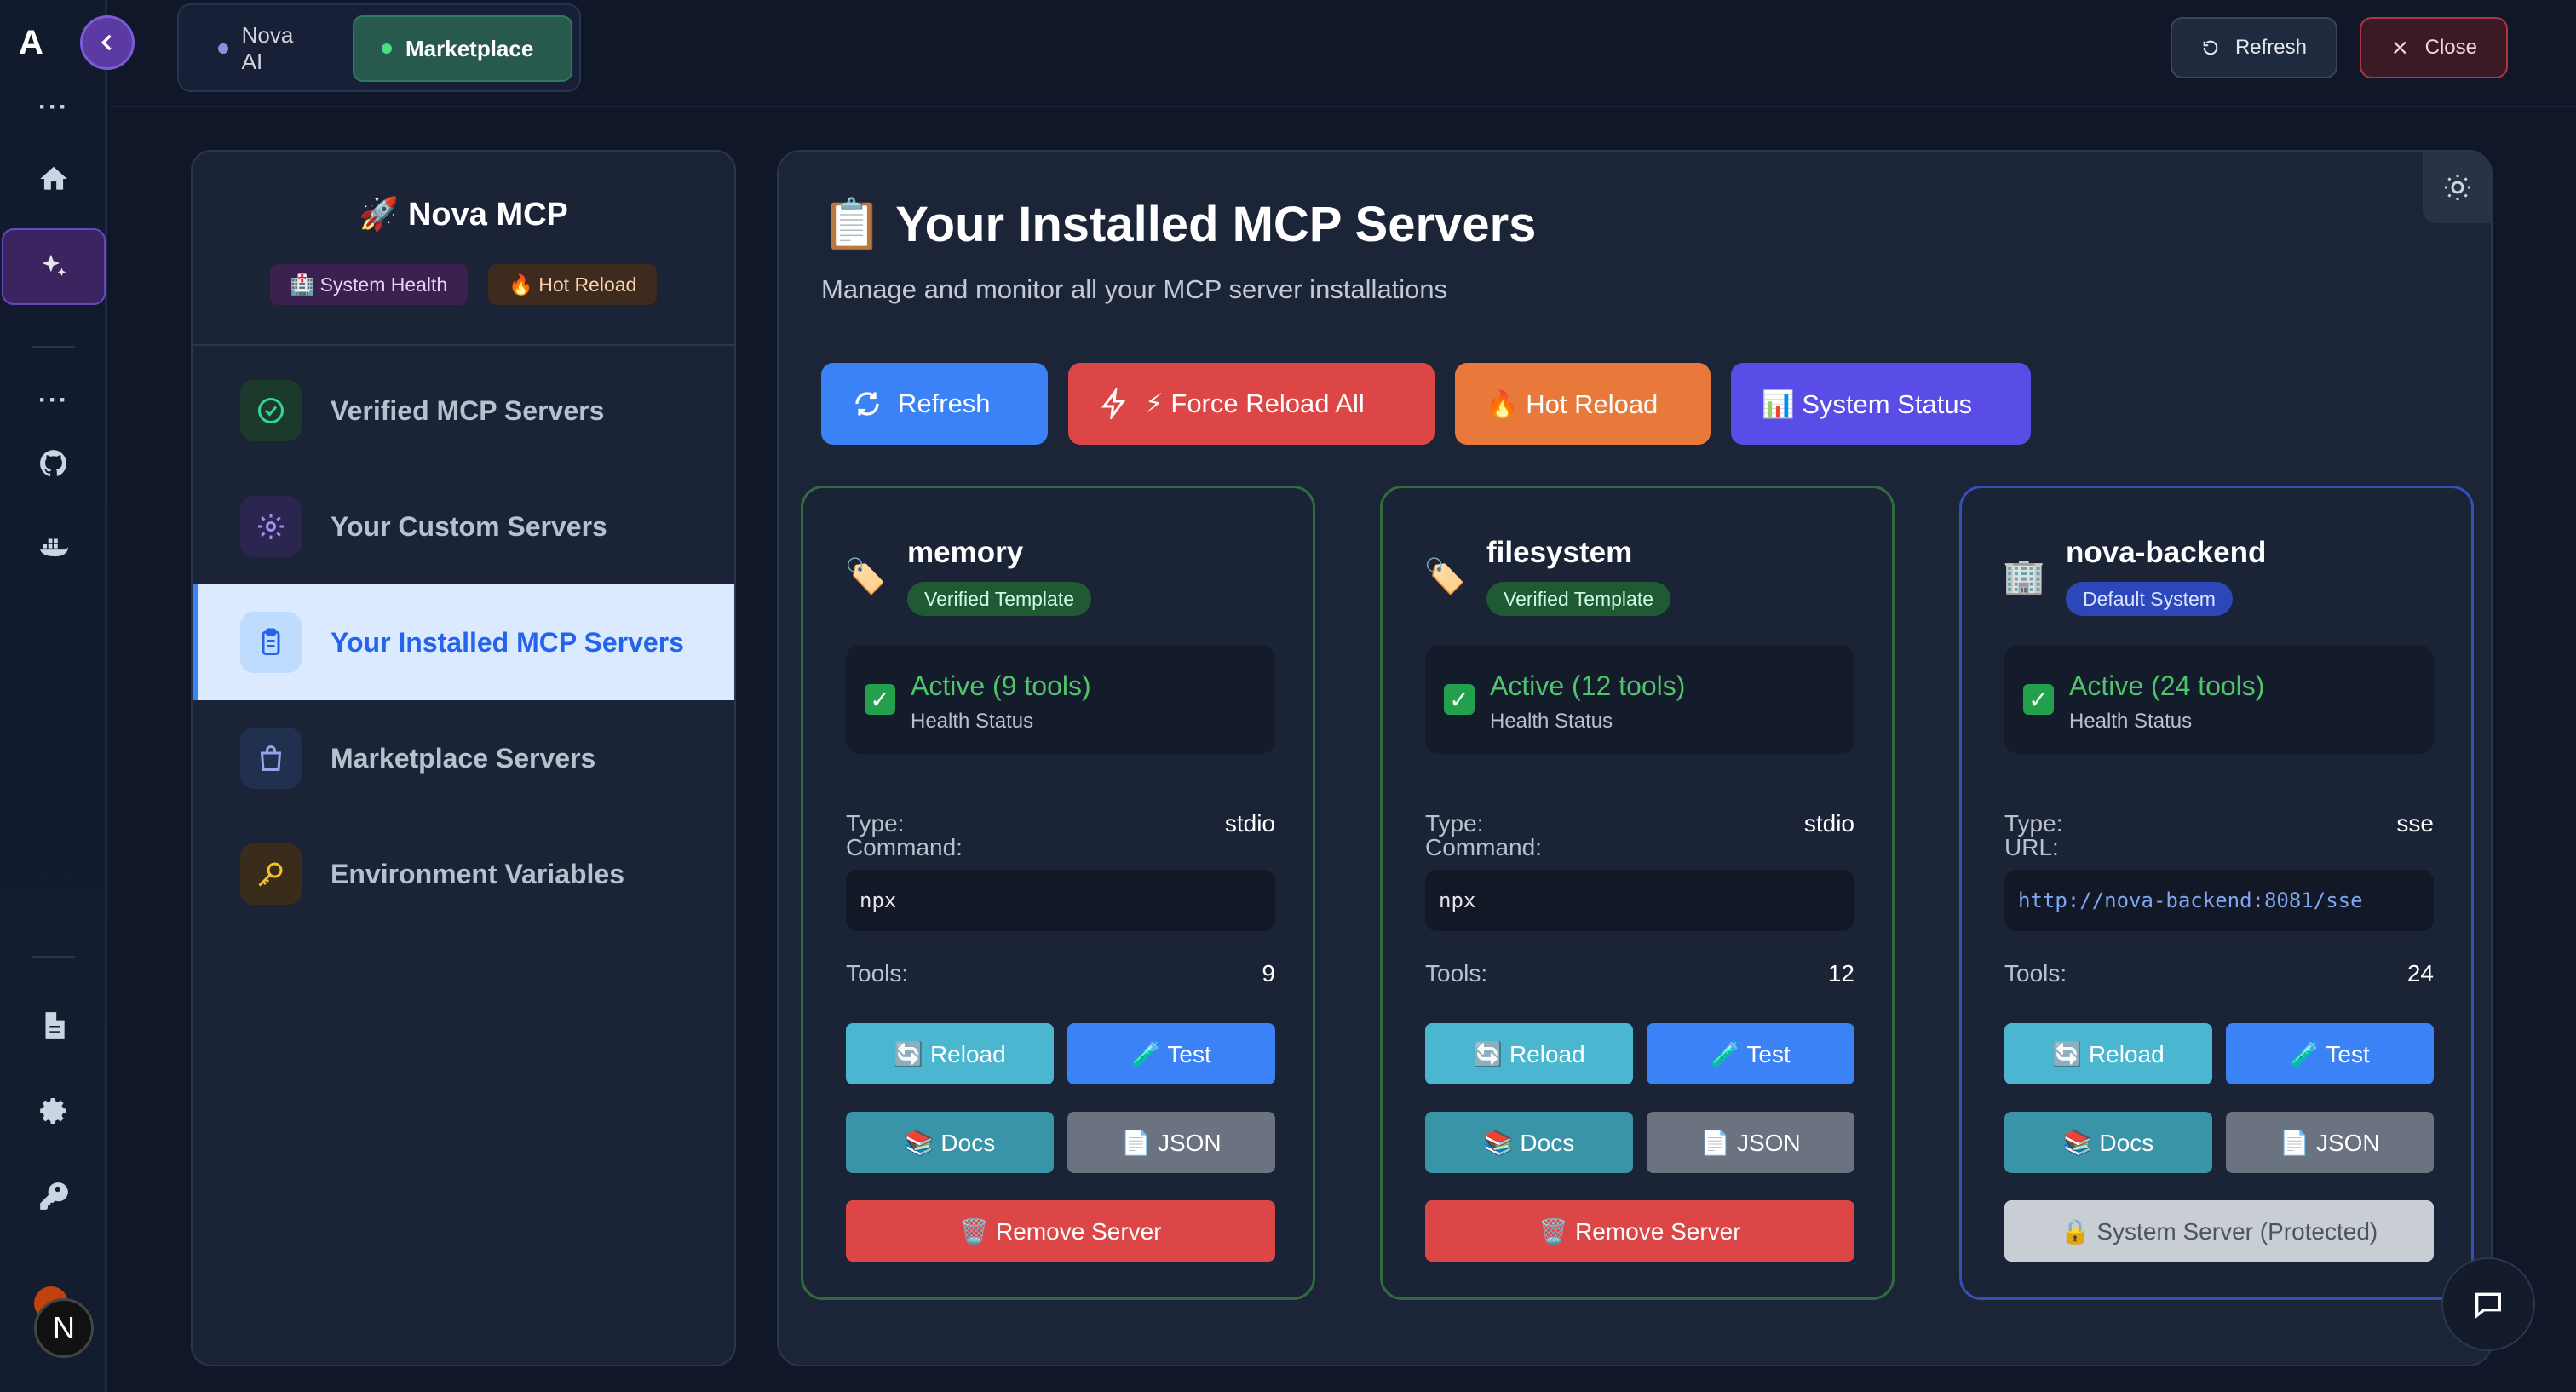 Image resolution: width=2576 pixels, height=1392 pixels. What do you see at coordinates (468, 410) in the screenshot?
I see `sidebar-item-label: Verified MCP Servers` at bounding box center [468, 410].